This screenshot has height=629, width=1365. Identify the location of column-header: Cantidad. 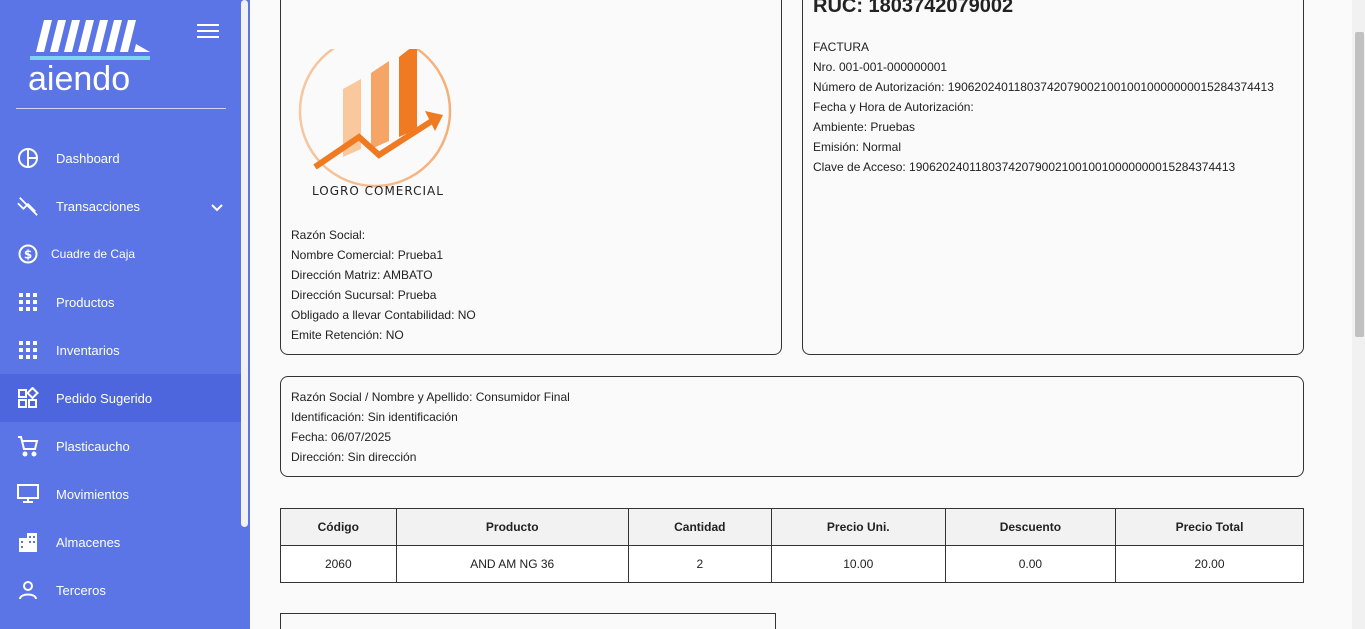
(699, 527).